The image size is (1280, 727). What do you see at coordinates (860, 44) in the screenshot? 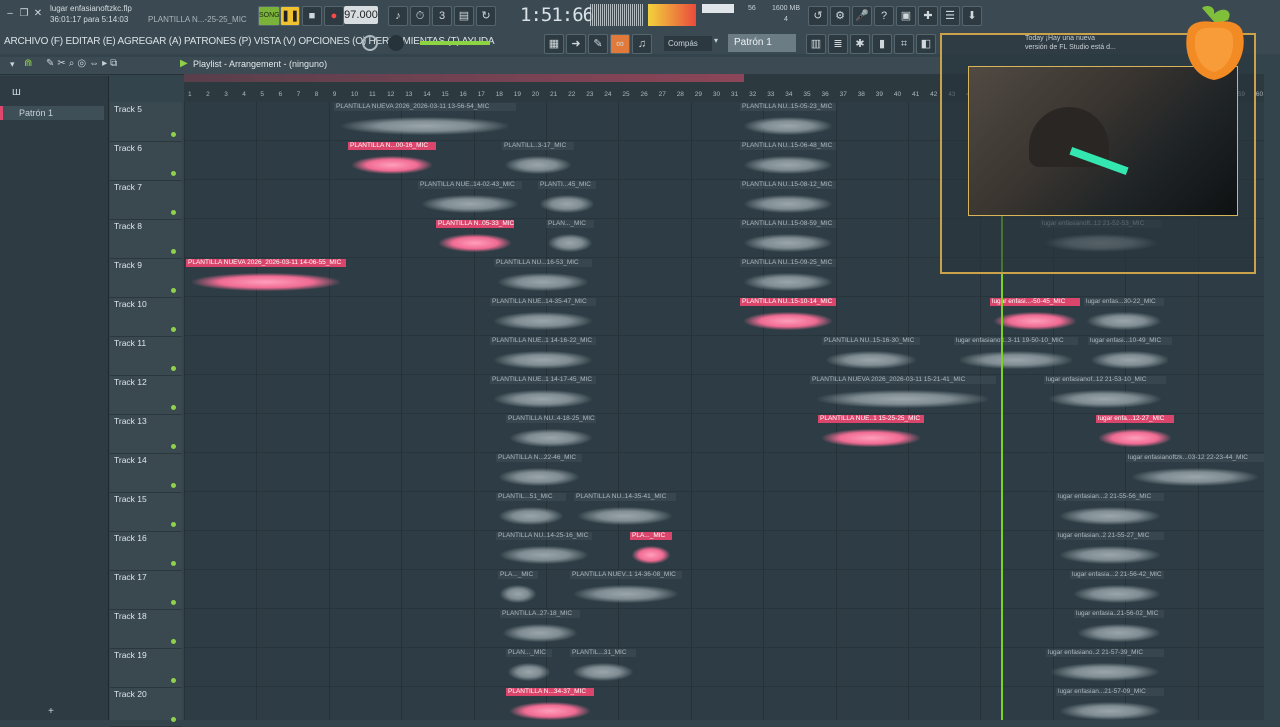
I see `plugin-picker-icon: ✱` at bounding box center [860, 44].